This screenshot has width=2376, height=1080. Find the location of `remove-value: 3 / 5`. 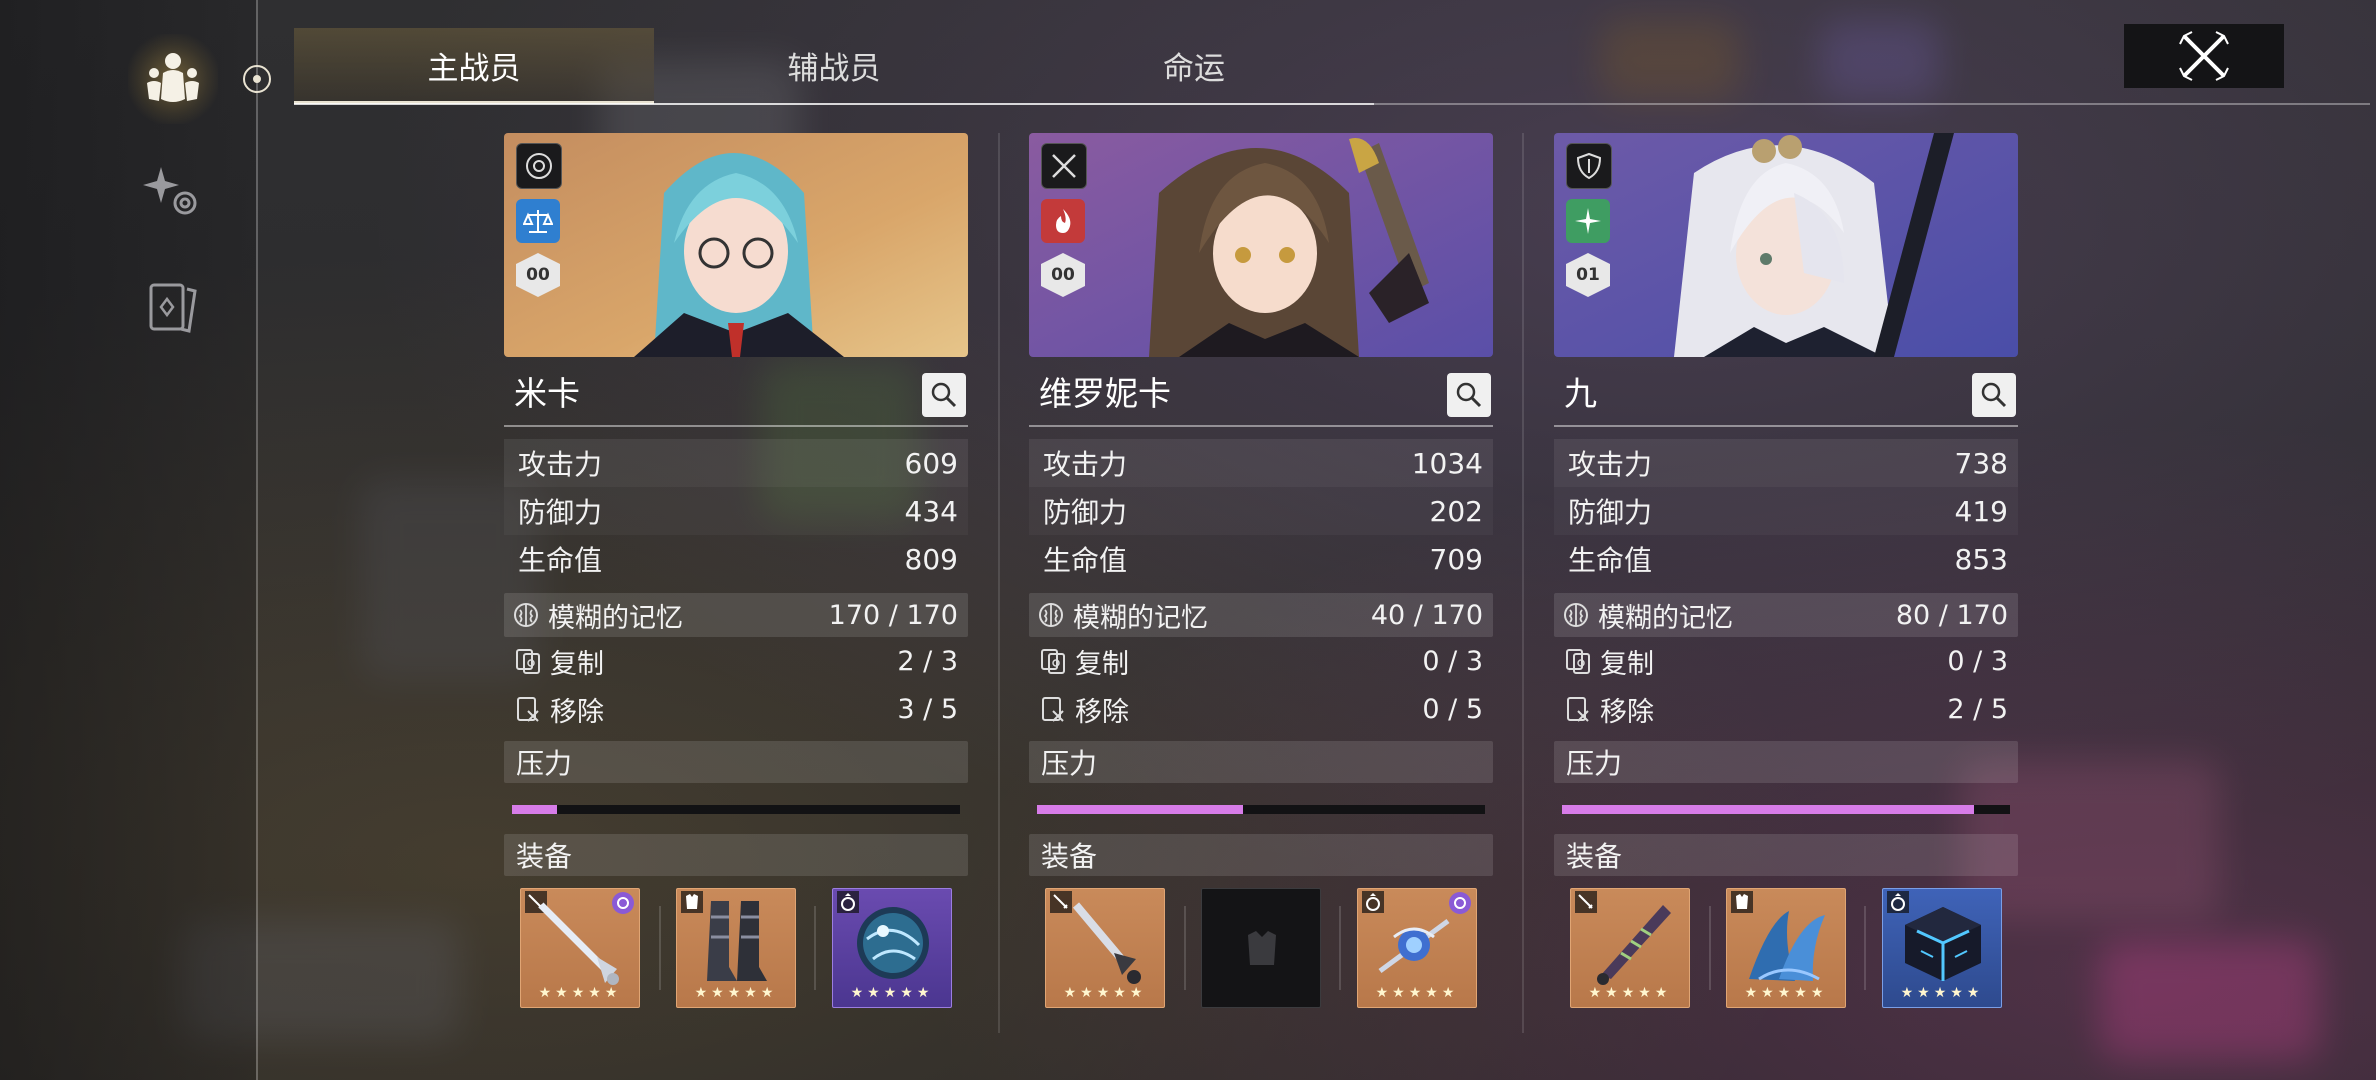

remove-value: 3 / 5 is located at coordinates (927, 709).